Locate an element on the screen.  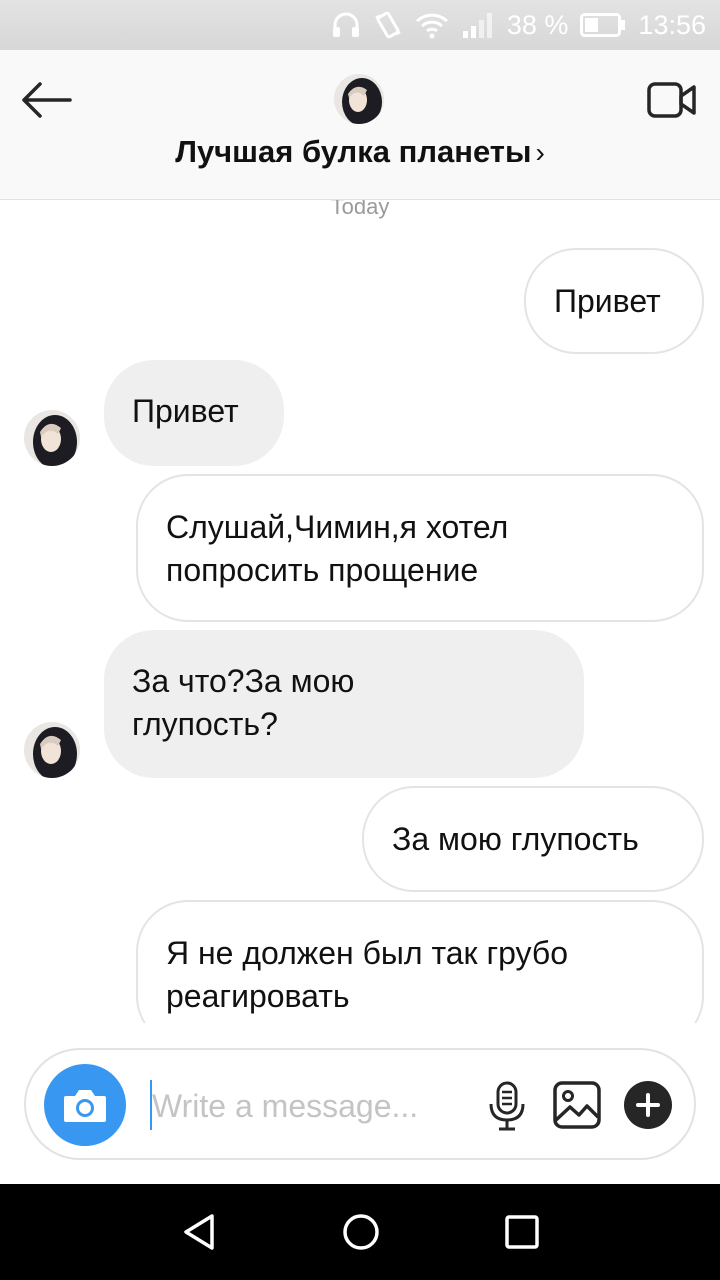
clock-time: 13:56 is located at coordinates (672, 24).